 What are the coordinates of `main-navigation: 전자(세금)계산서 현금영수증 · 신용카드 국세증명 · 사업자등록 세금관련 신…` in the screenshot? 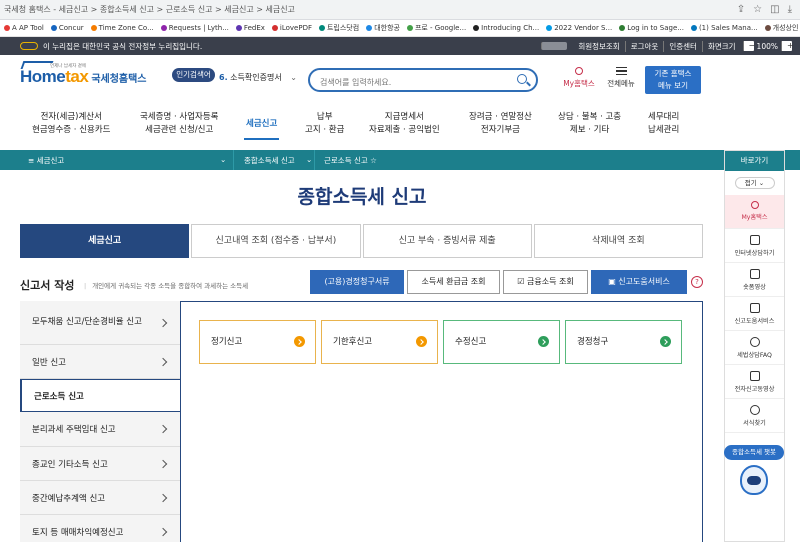 It's located at (400, 128).